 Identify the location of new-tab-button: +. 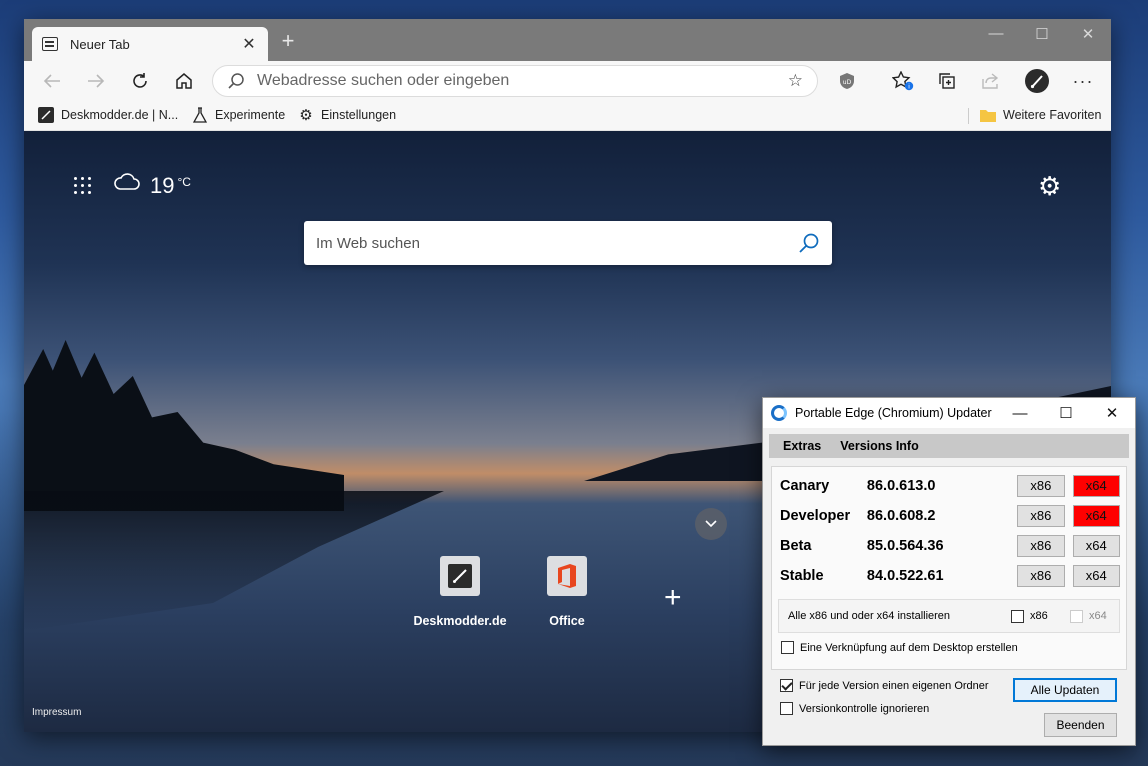
(288, 41).